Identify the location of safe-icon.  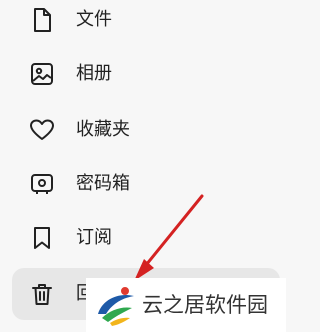
(42, 184).